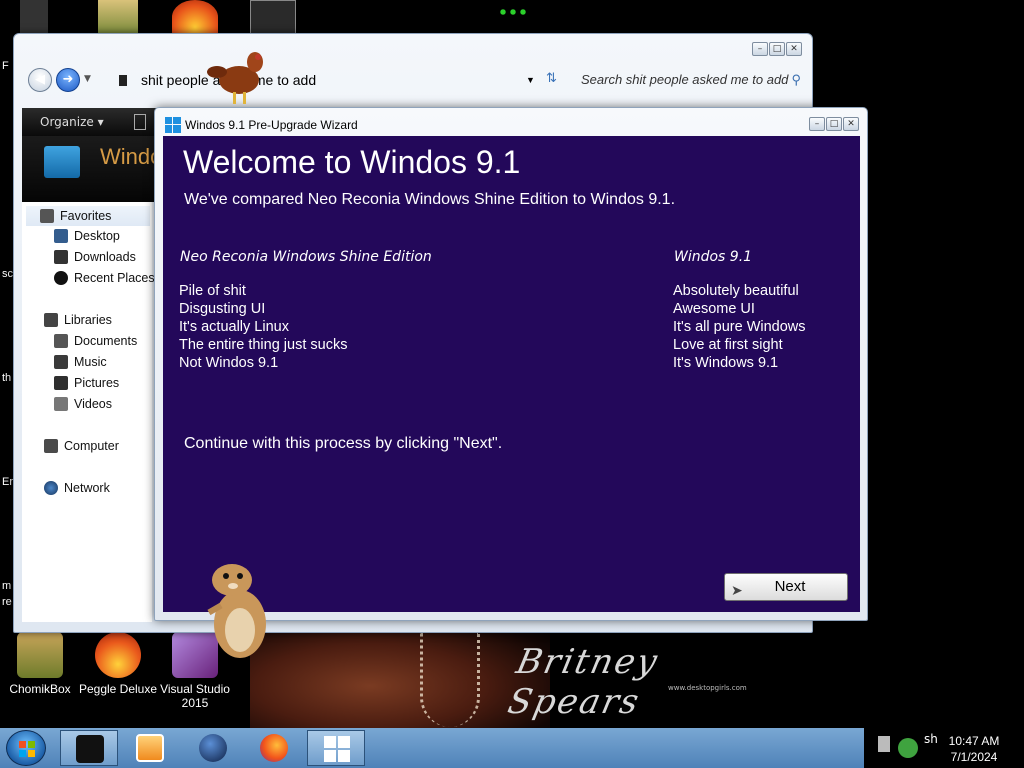 The image size is (1024, 768). I want to click on nav-item-desktop: Desktop, so click(87, 236).